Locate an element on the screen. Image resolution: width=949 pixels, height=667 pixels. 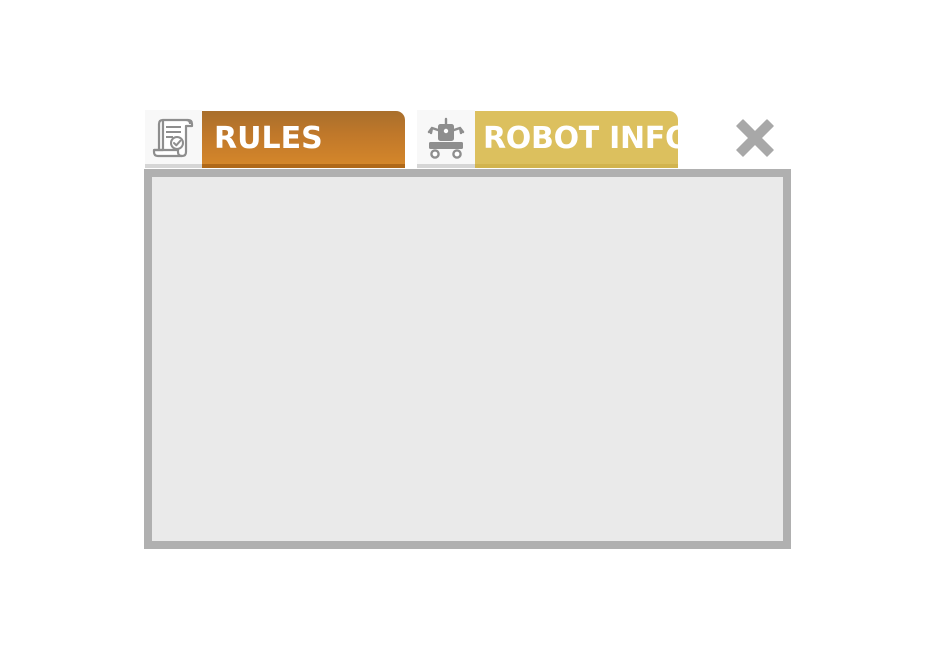
tab-rules: RULES is located at coordinates (303, 139).